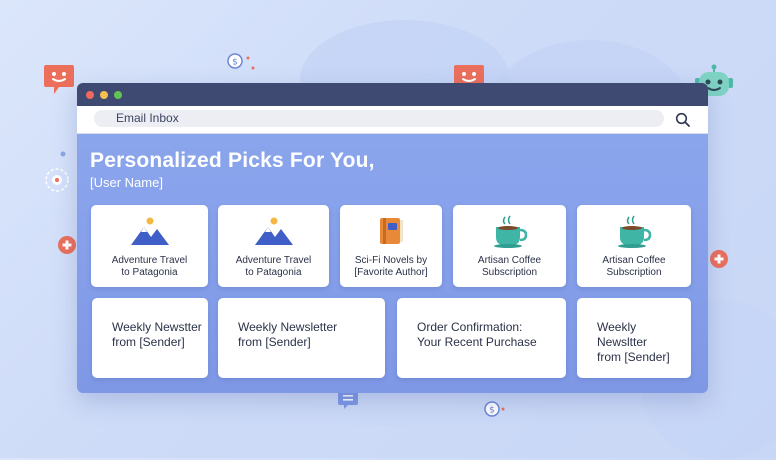  Describe the element at coordinates (379, 118) in the screenshot. I see `address-input: Email Inbox` at that location.